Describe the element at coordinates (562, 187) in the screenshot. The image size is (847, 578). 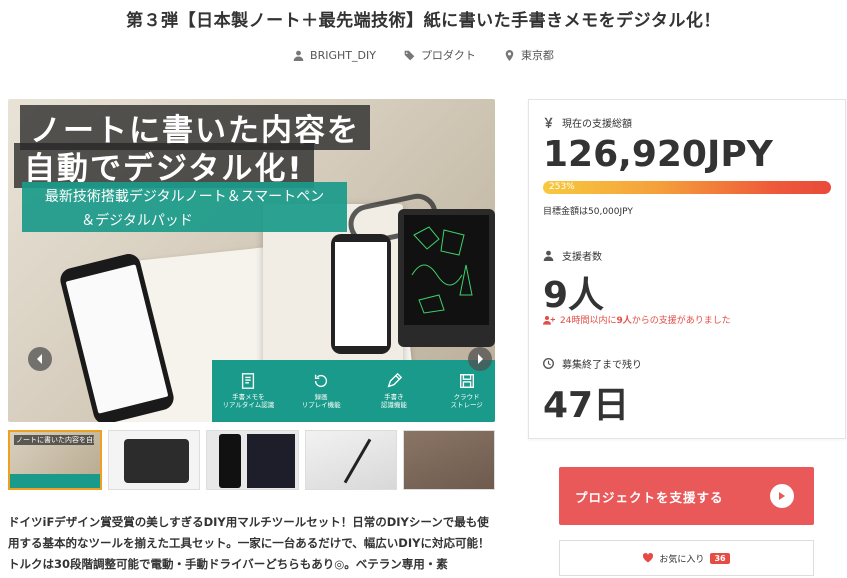
I see `progress-percent: 253%` at that location.